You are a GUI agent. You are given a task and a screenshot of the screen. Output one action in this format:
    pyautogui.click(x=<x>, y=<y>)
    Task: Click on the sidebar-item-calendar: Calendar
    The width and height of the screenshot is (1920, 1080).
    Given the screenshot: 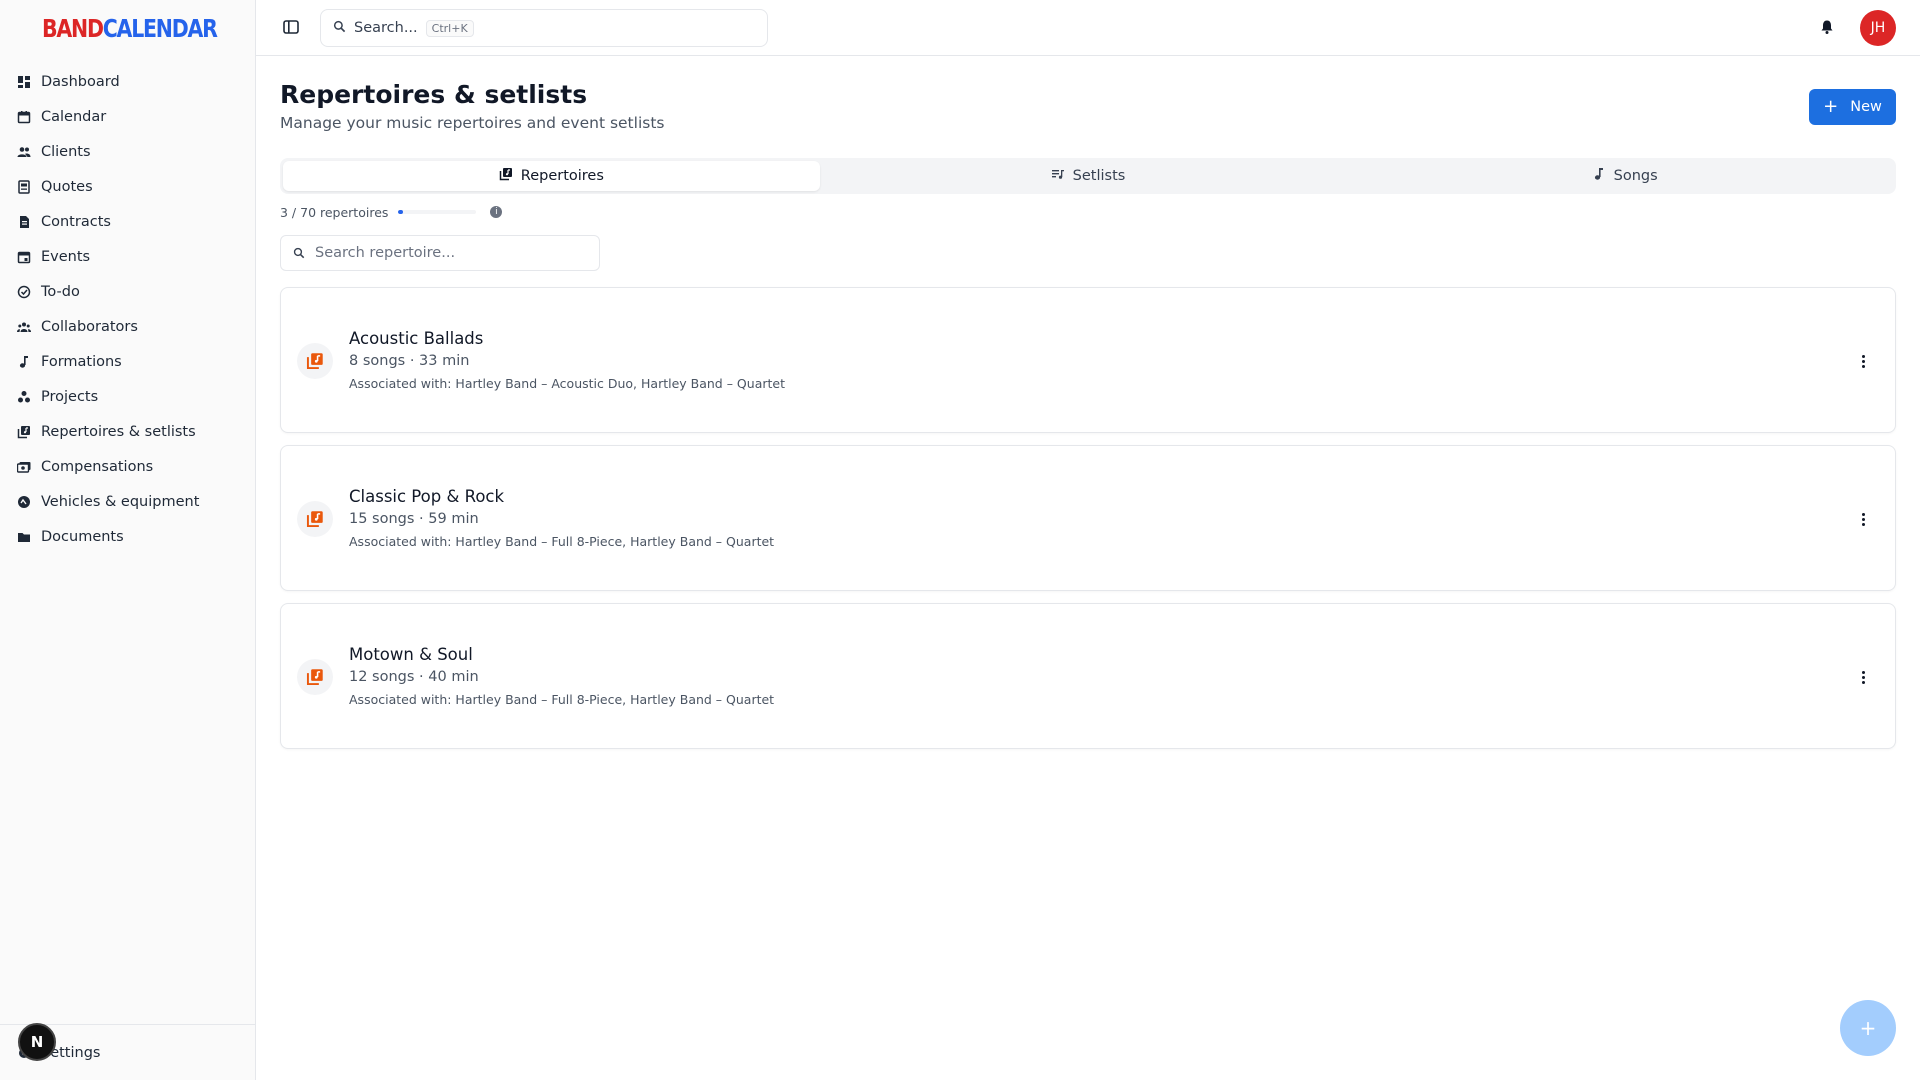 What is the action you would take?
    pyautogui.click(x=127, y=116)
    